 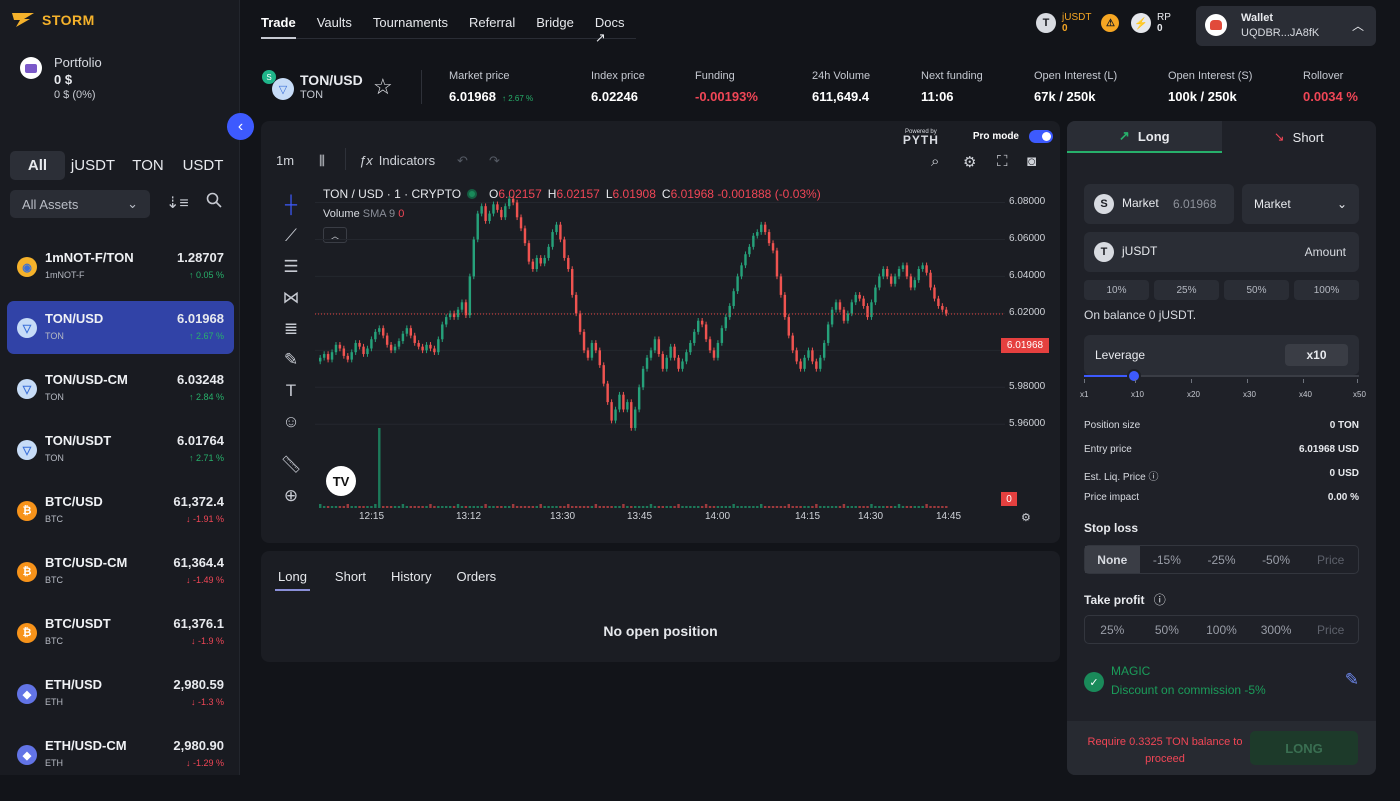 What do you see at coordinates (1286, 26) in the screenshot?
I see `wallet-button: Wallet UQDBR...JA8fK ︿` at bounding box center [1286, 26].